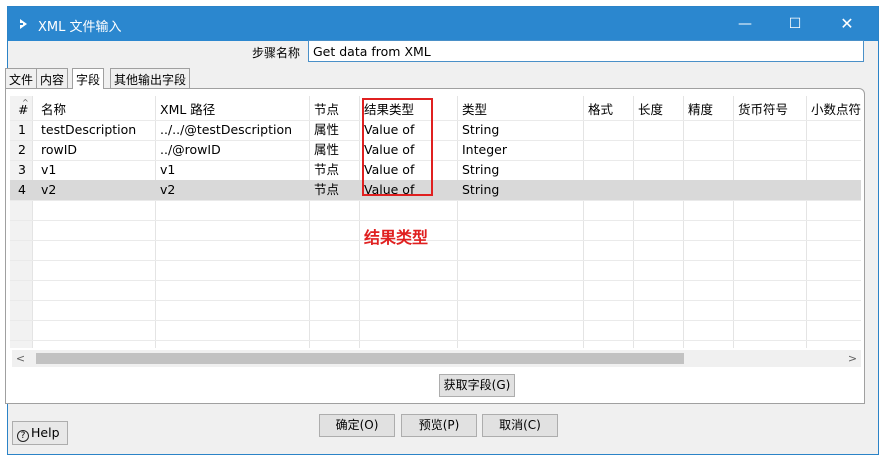 The height and width of the screenshot is (461, 886). I want to click on col-header-precision: 精度, so click(708, 110).